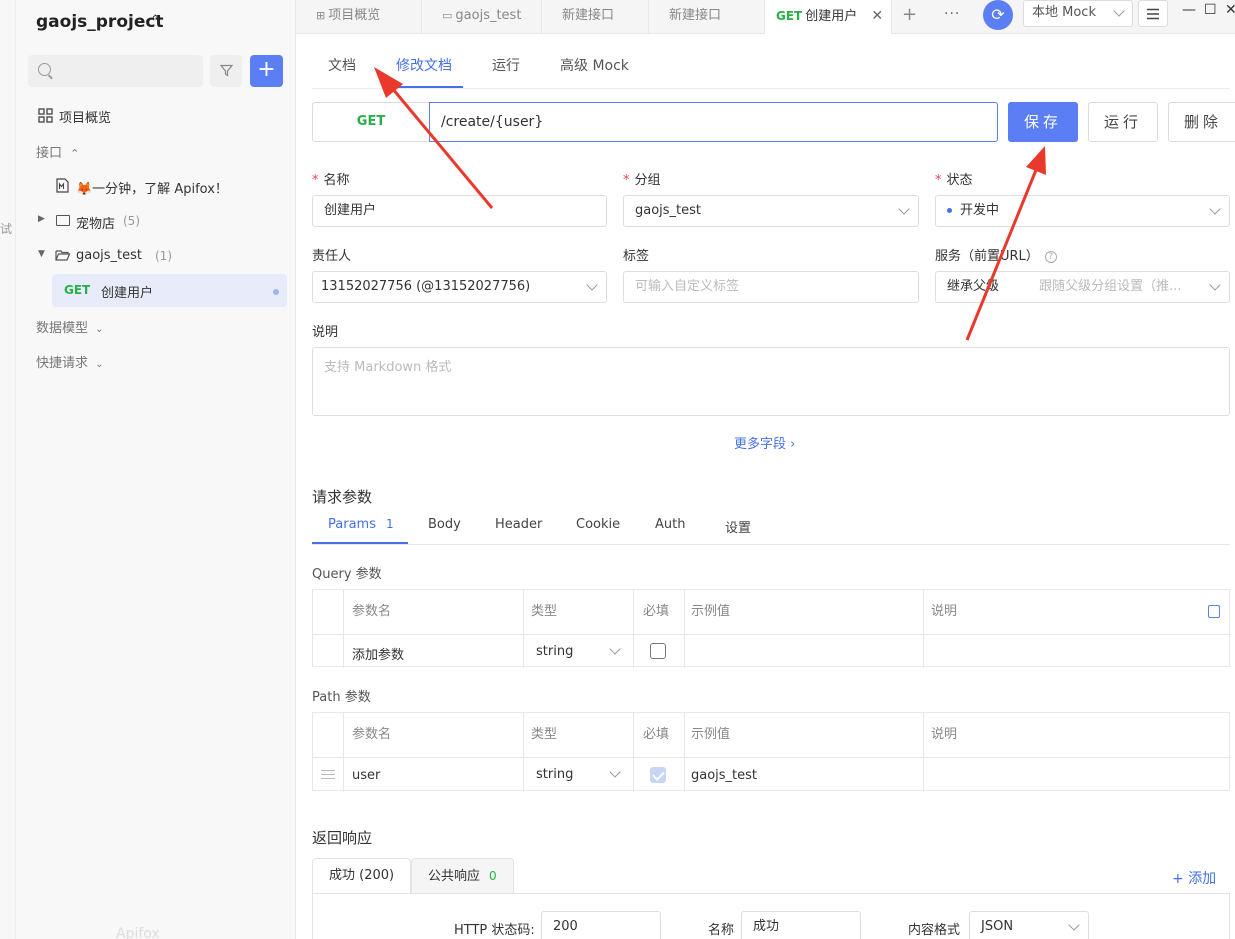  I want to click on close-icon: ✕, so click(877, 16).